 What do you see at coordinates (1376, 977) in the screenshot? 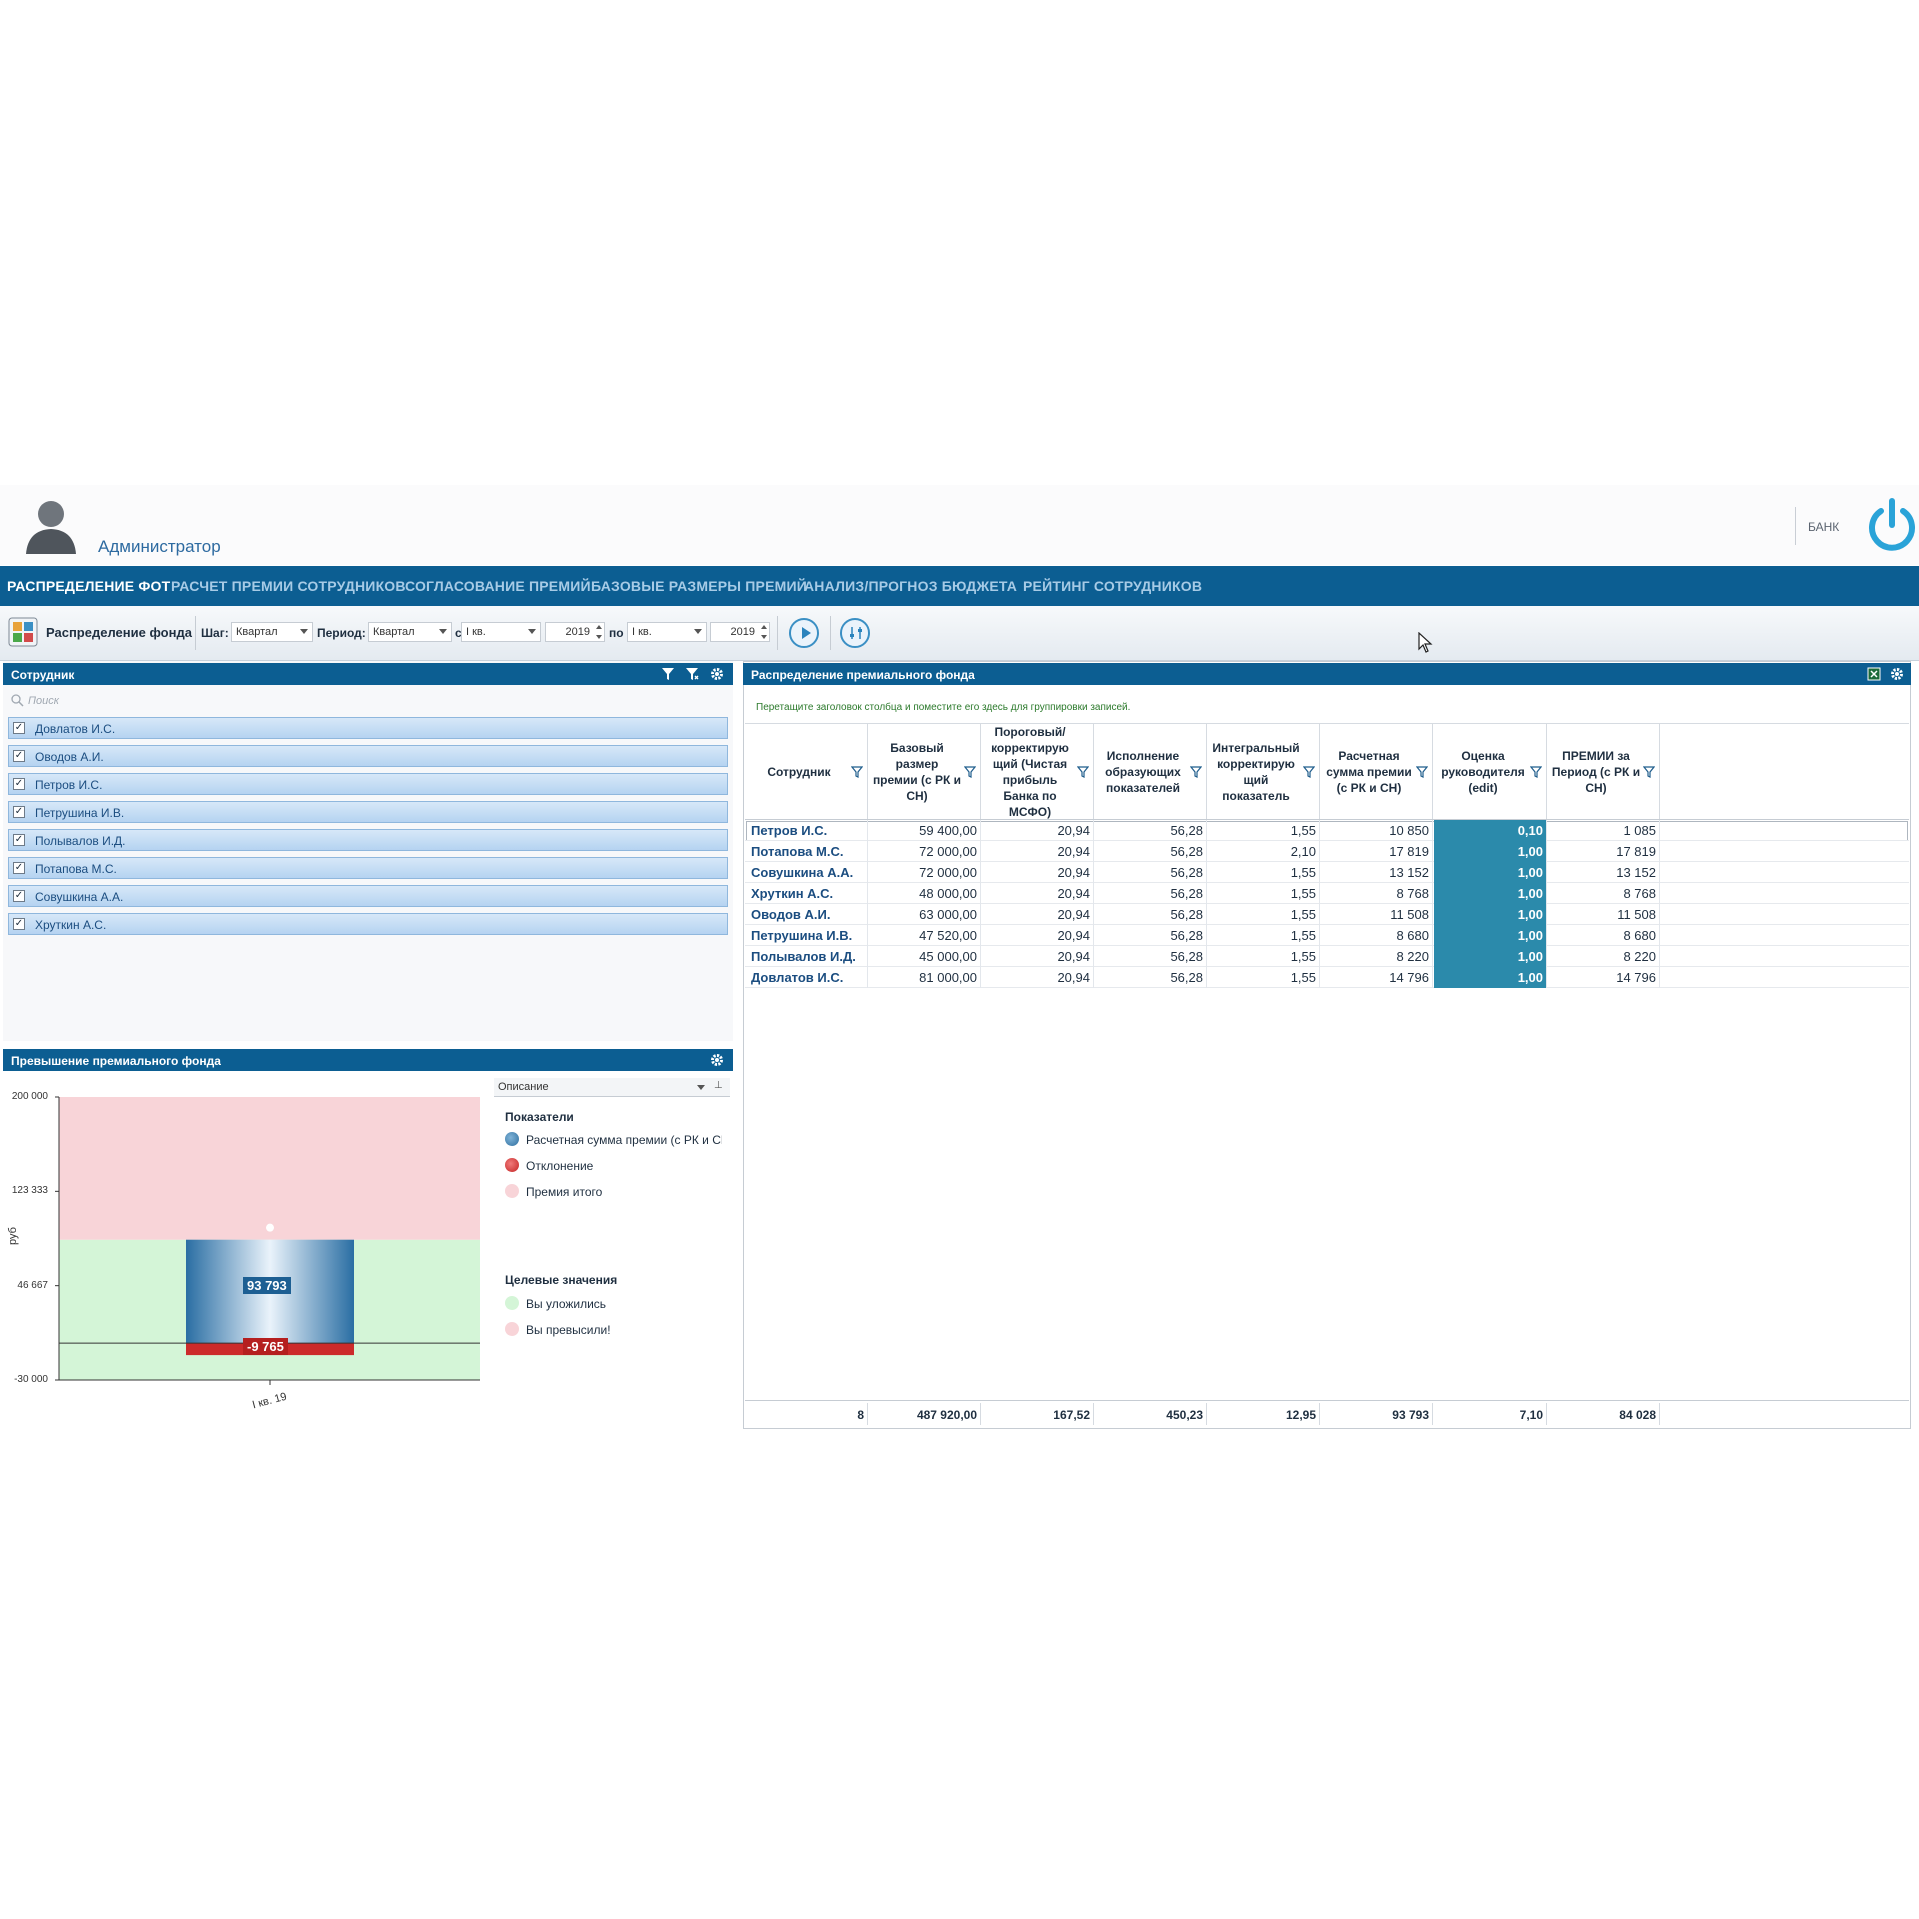
I see `table-cell: 14 796` at bounding box center [1376, 977].